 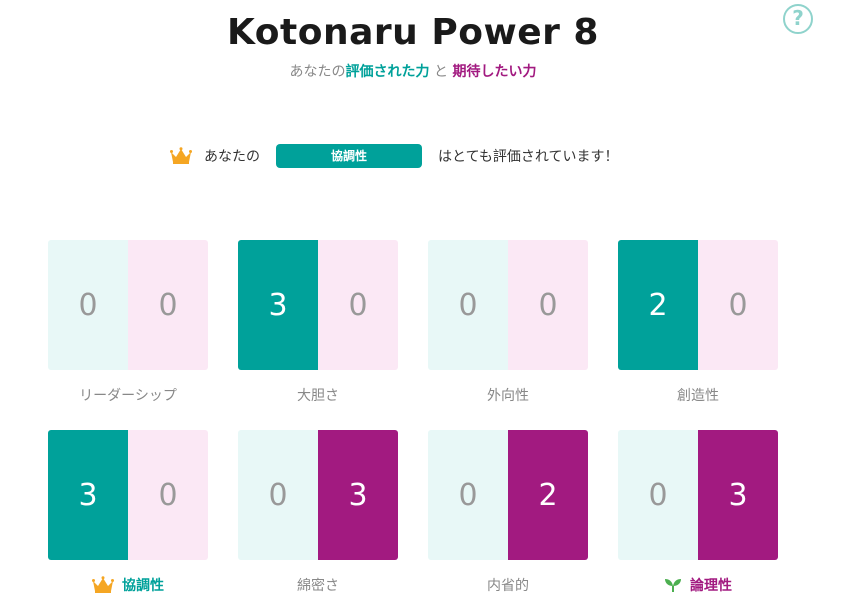 I want to click on subtitle-connector: と, so click(x=441, y=72).